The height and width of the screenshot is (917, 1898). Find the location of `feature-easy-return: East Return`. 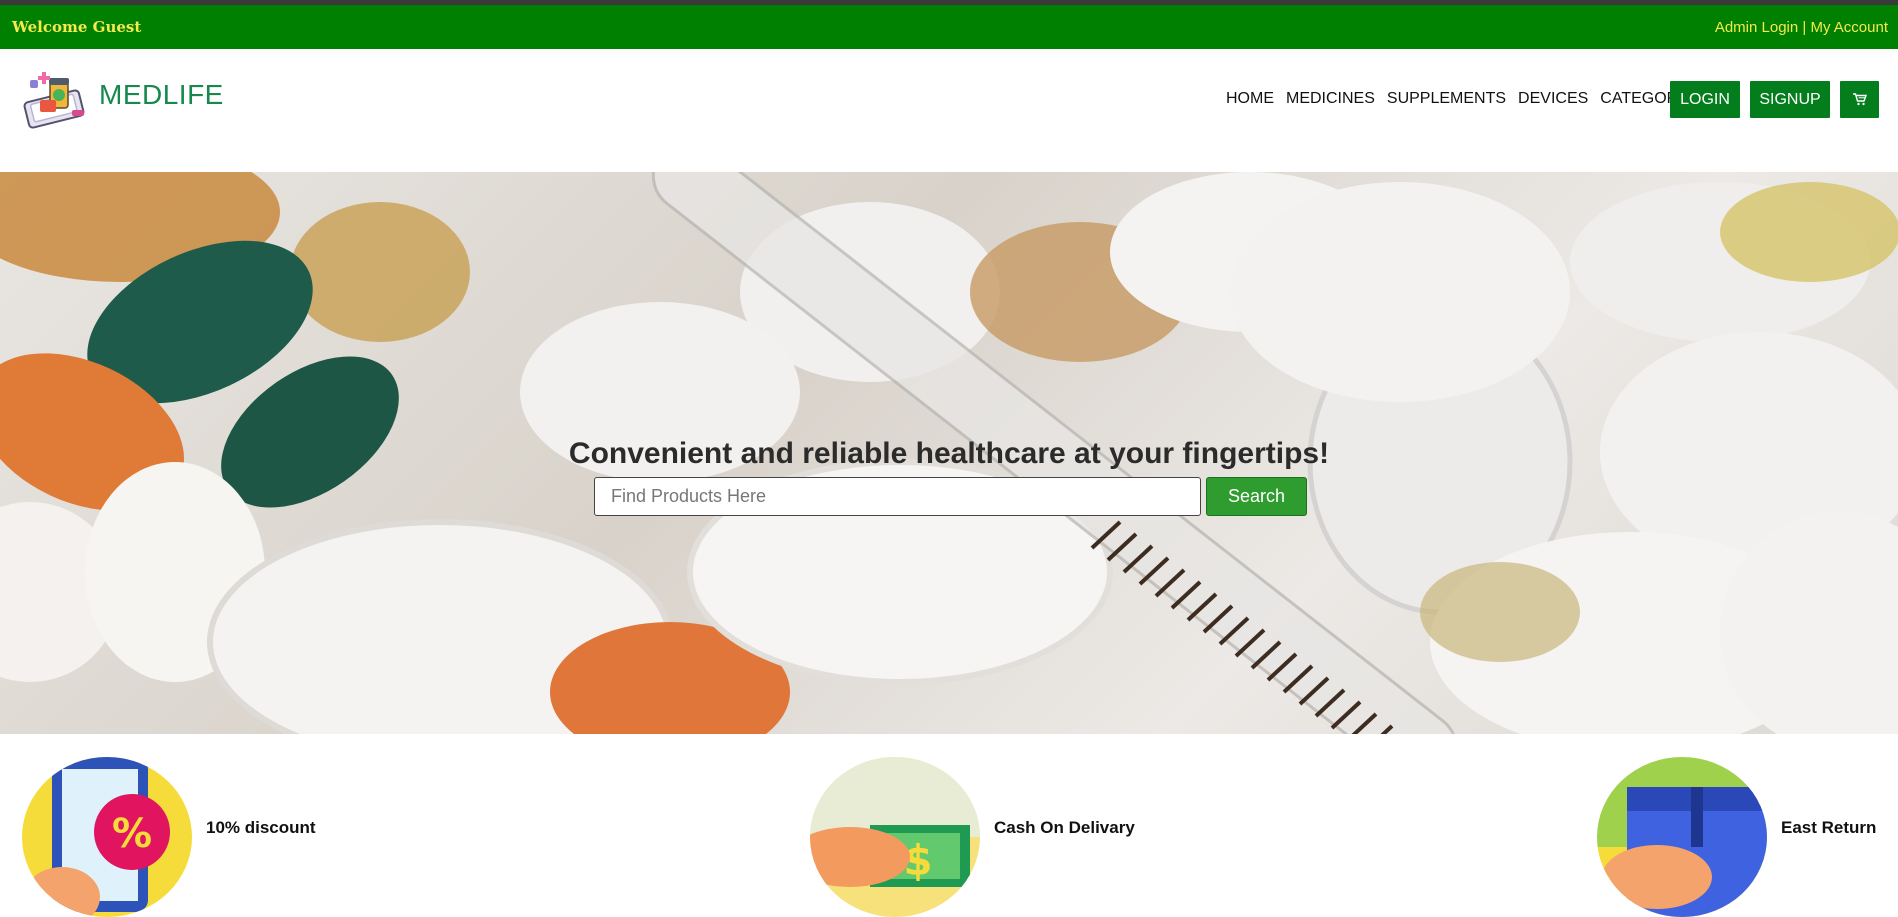

feature-easy-return: East Return is located at coordinates (1736, 837).